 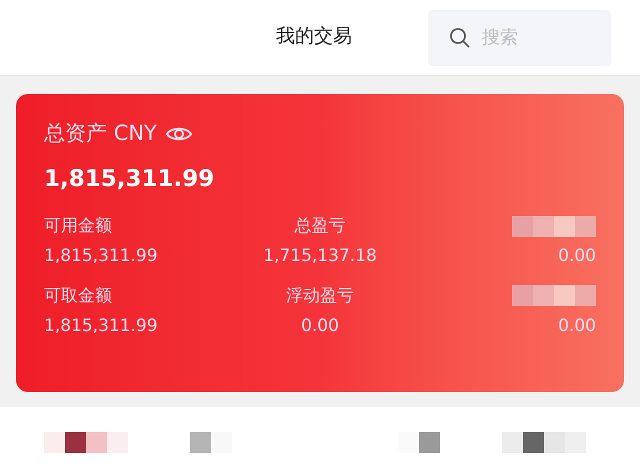 What do you see at coordinates (519, 38) in the screenshot?
I see `search-field: 搜索` at bounding box center [519, 38].